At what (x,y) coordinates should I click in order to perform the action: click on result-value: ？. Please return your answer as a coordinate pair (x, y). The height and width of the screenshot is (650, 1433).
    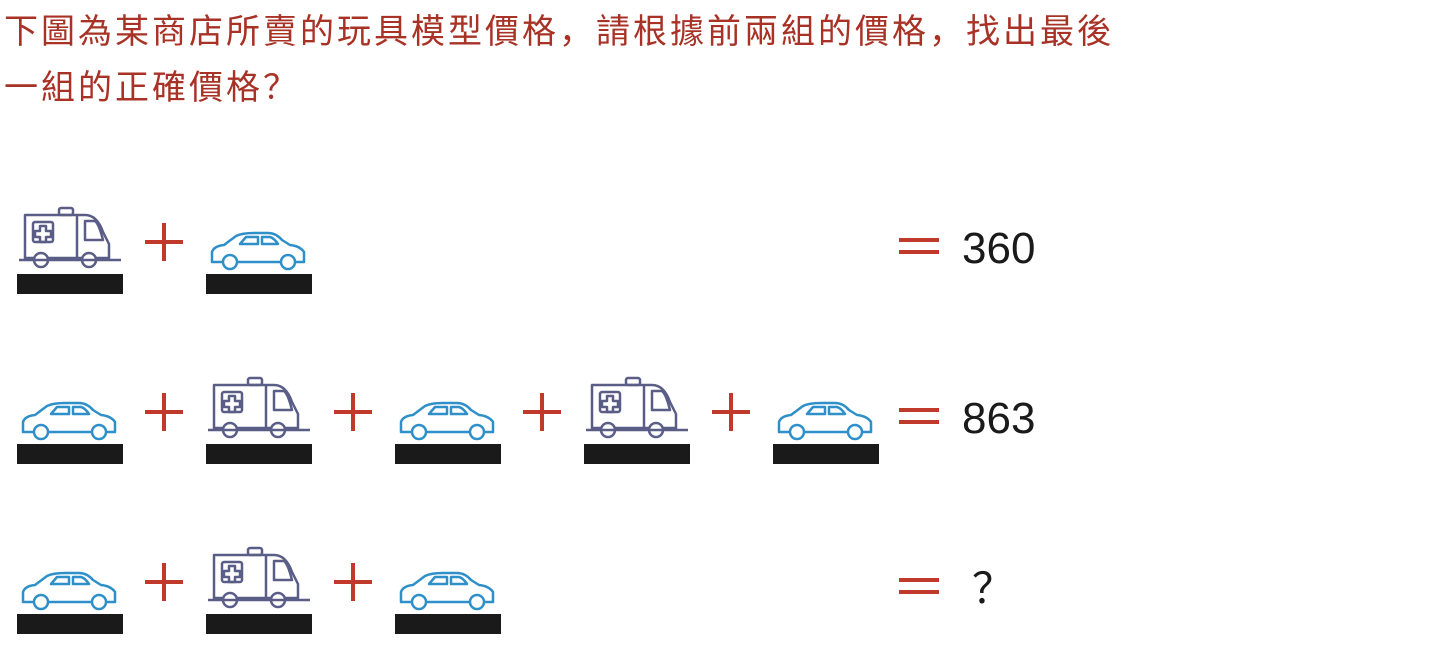
    Looking at the image, I should click on (993, 588).